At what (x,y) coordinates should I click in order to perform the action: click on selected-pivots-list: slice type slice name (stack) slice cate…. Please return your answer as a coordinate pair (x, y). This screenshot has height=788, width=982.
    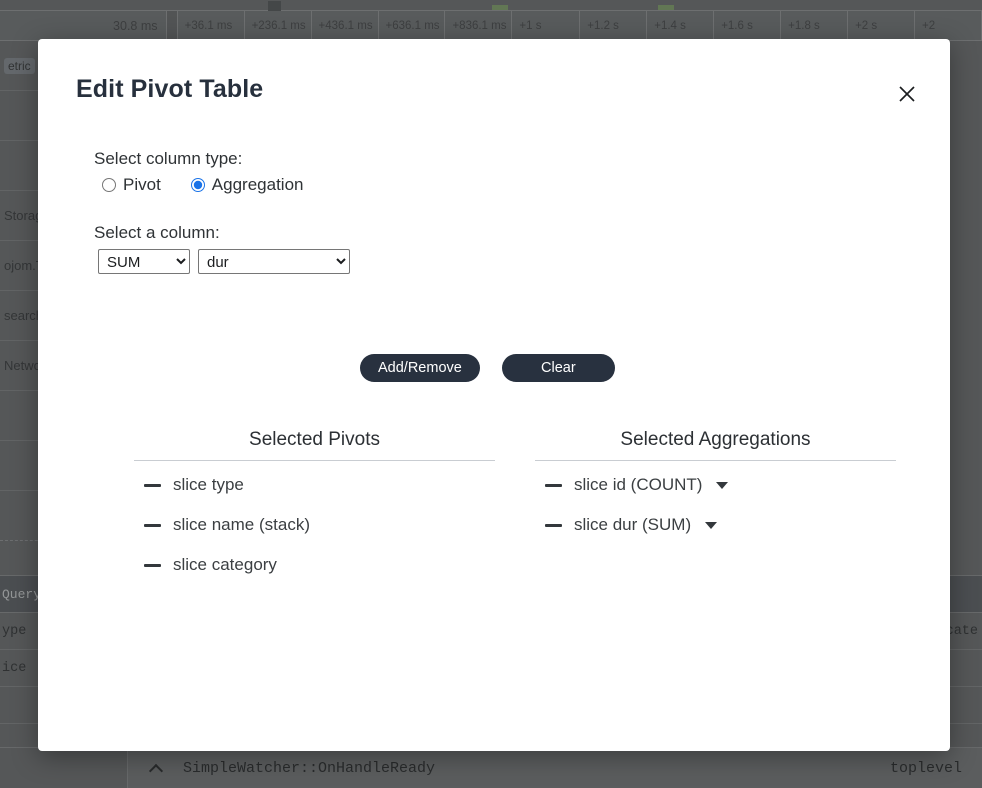
    Looking at the image, I should click on (314, 518).